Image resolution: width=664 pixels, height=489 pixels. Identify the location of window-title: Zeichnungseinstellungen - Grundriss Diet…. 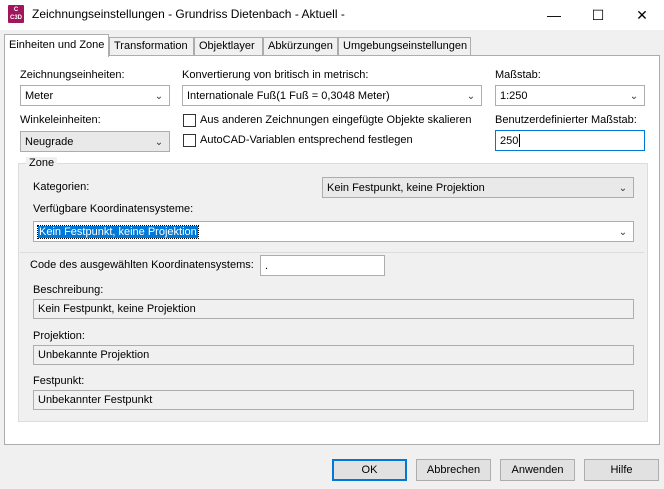
(188, 14).